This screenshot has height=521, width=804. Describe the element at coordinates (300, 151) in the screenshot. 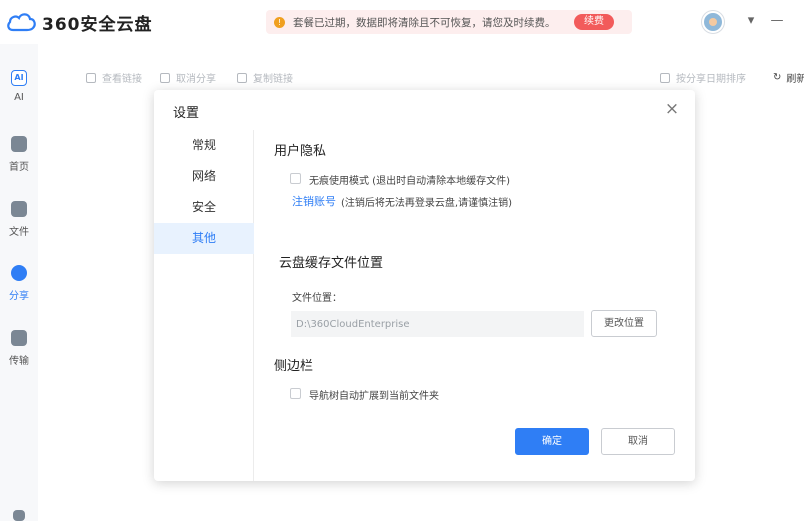

I see `privacy-section-title: 用户隐私` at that location.